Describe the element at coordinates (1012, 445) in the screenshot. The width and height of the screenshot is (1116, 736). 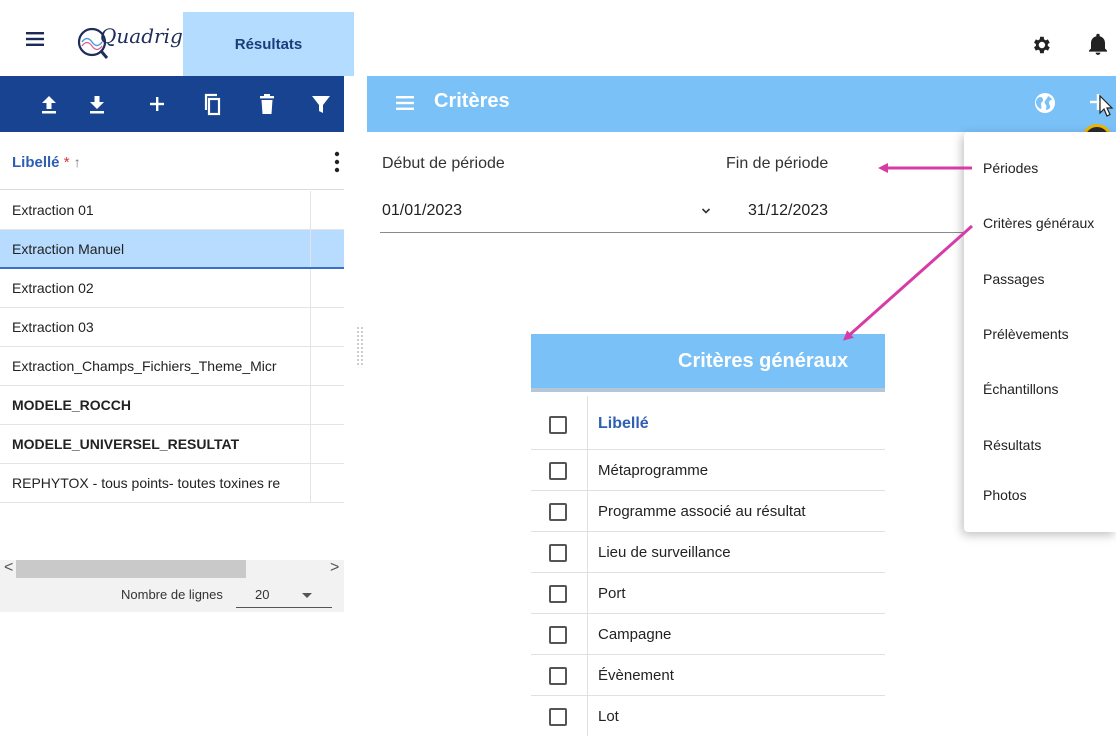
I see `menu-item-resultats: Résultats` at that location.